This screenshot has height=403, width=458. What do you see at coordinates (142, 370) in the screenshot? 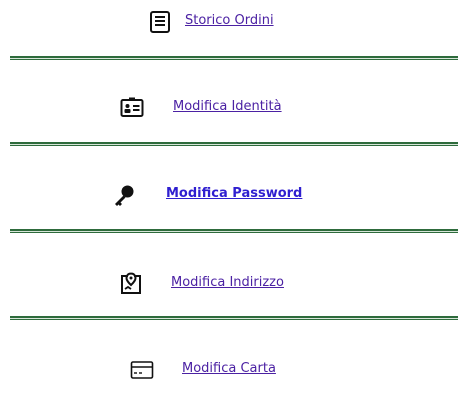
I see `credit-card-icon` at bounding box center [142, 370].